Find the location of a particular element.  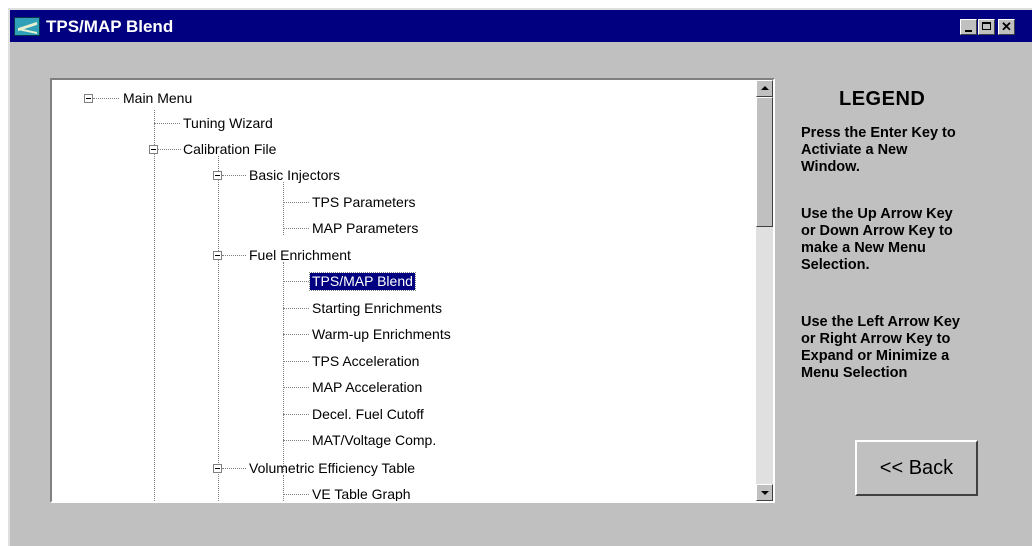

tree-item-mat-voltage-comp: MAT/Voltage Comp. is located at coordinates (374, 440).